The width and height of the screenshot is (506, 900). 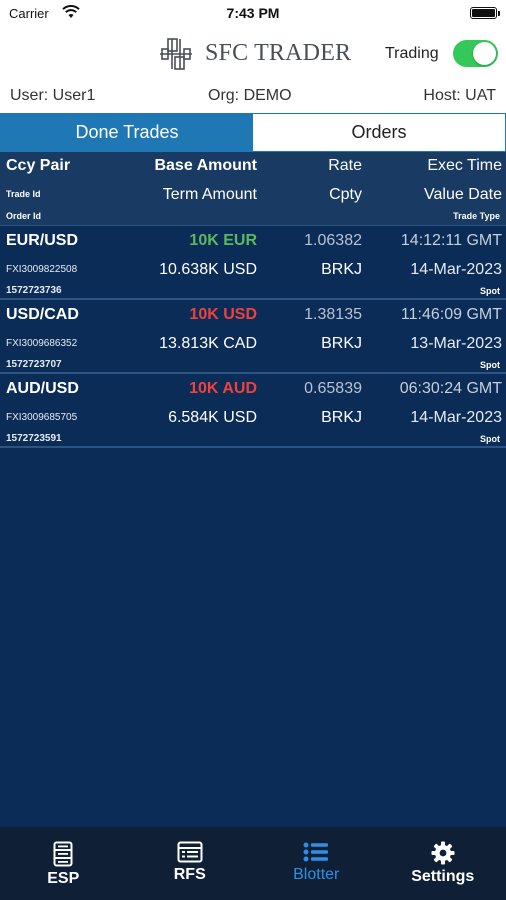 I want to click on tab-rfs-label: RFS, so click(x=189, y=874).